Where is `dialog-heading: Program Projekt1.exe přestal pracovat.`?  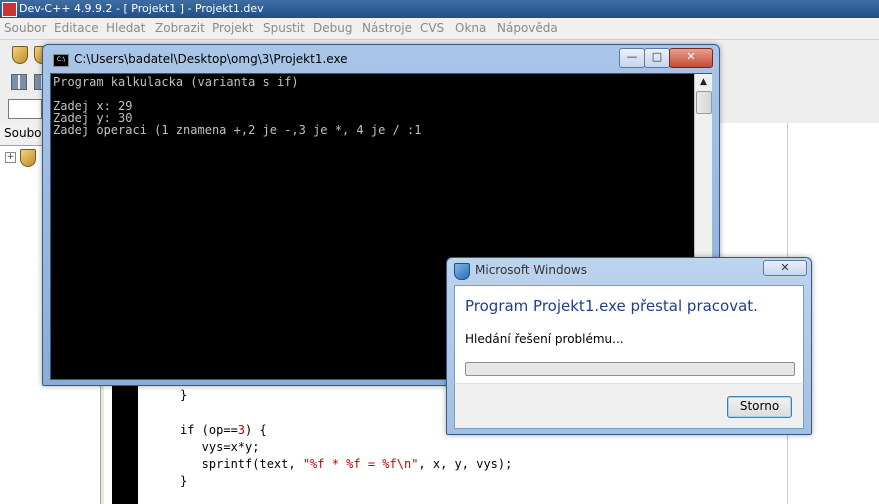
dialog-heading: Program Projekt1.exe přestal pracovat. is located at coordinates (611, 306).